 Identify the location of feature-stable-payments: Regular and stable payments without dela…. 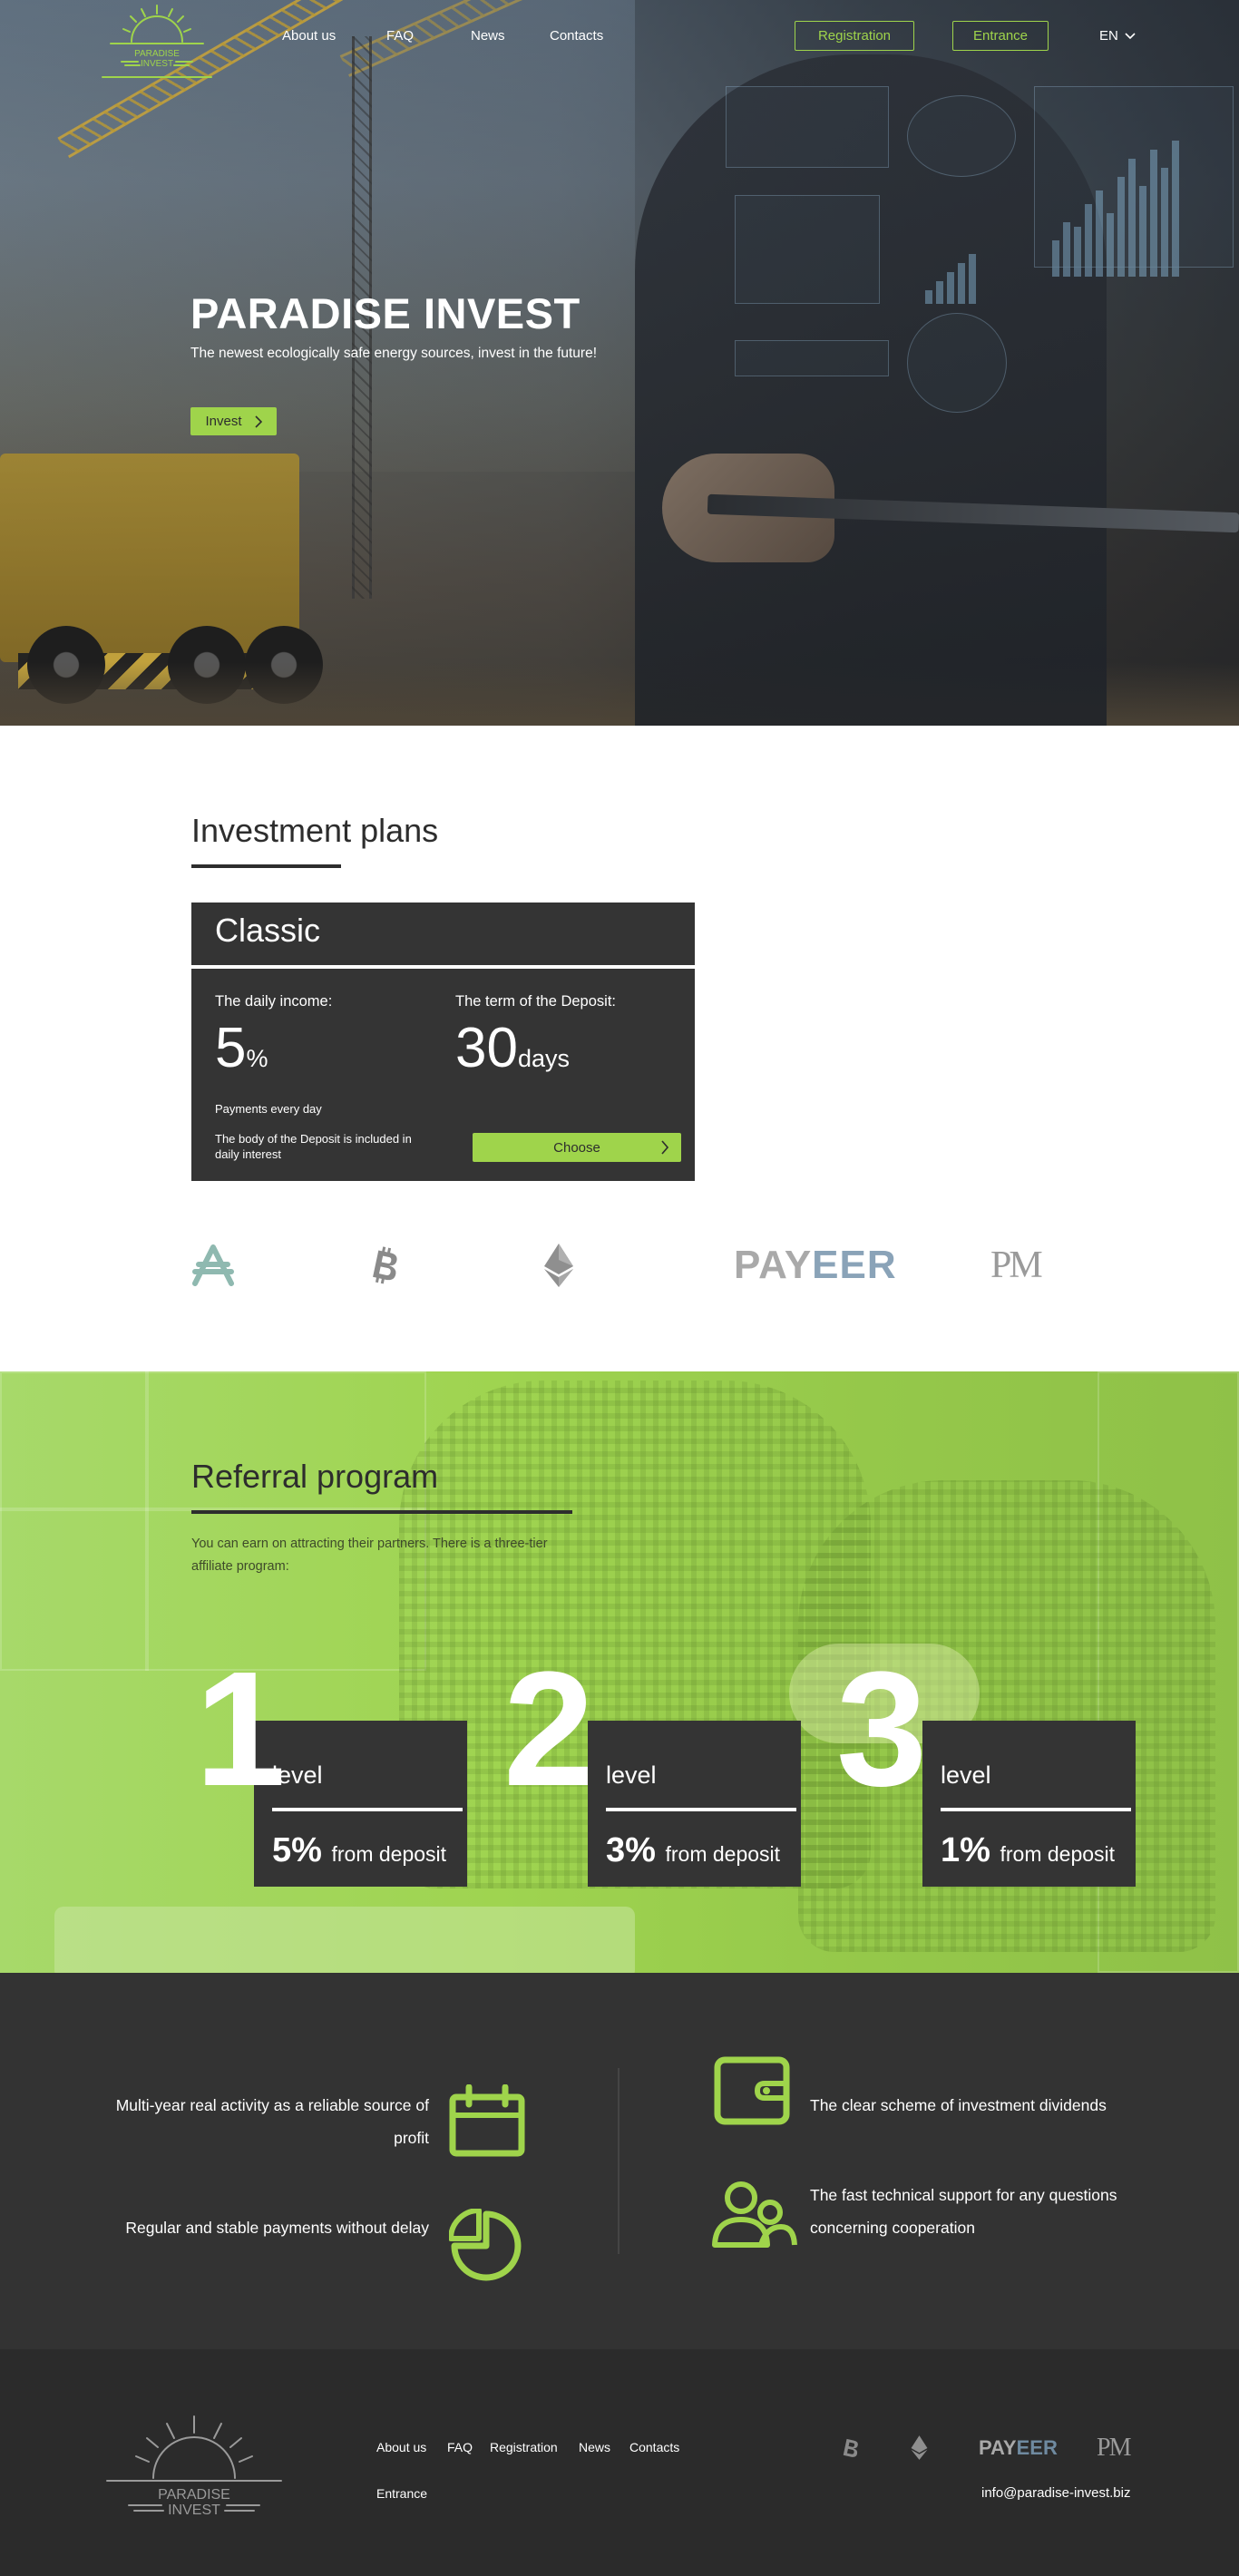
(277, 2228).